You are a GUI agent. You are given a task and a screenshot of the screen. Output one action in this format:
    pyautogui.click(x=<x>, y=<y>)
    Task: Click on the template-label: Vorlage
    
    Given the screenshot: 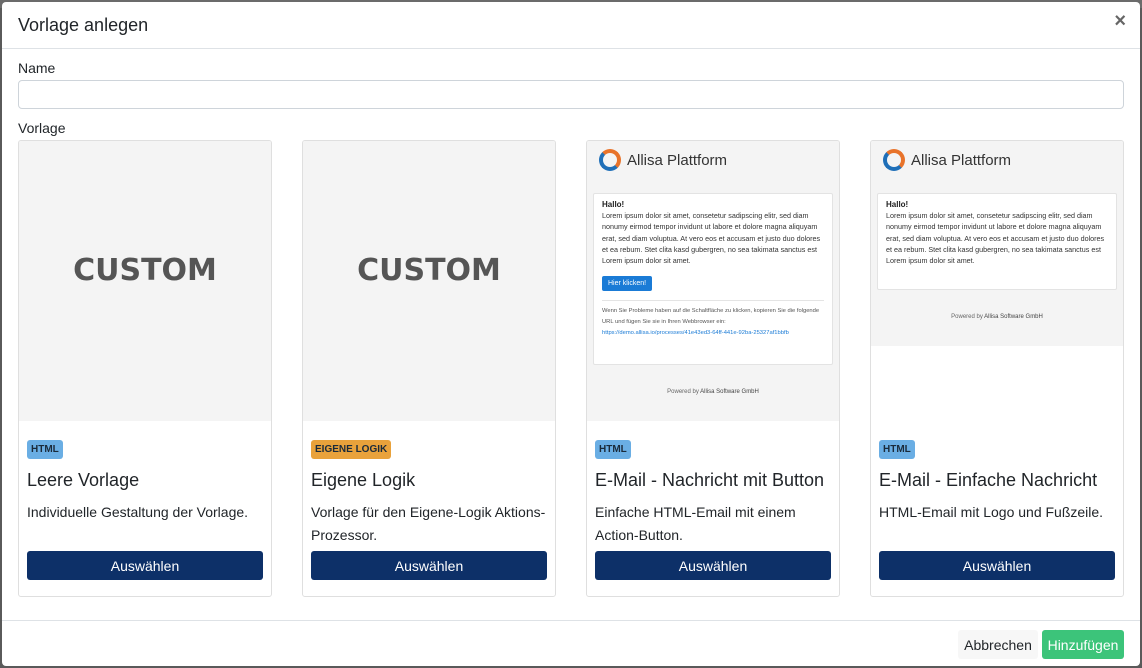 What is the action you would take?
    pyautogui.click(x=42, y=128)
    